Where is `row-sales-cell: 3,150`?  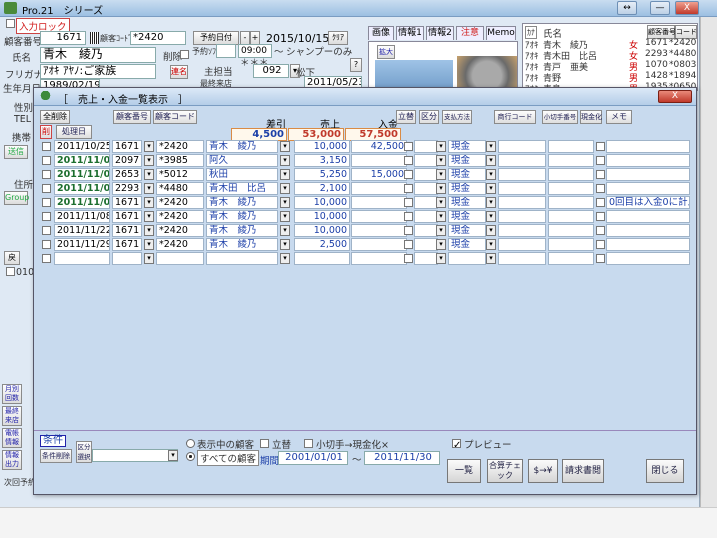
row-sales-cell: 3,150 is located at coordinates (322, 160).